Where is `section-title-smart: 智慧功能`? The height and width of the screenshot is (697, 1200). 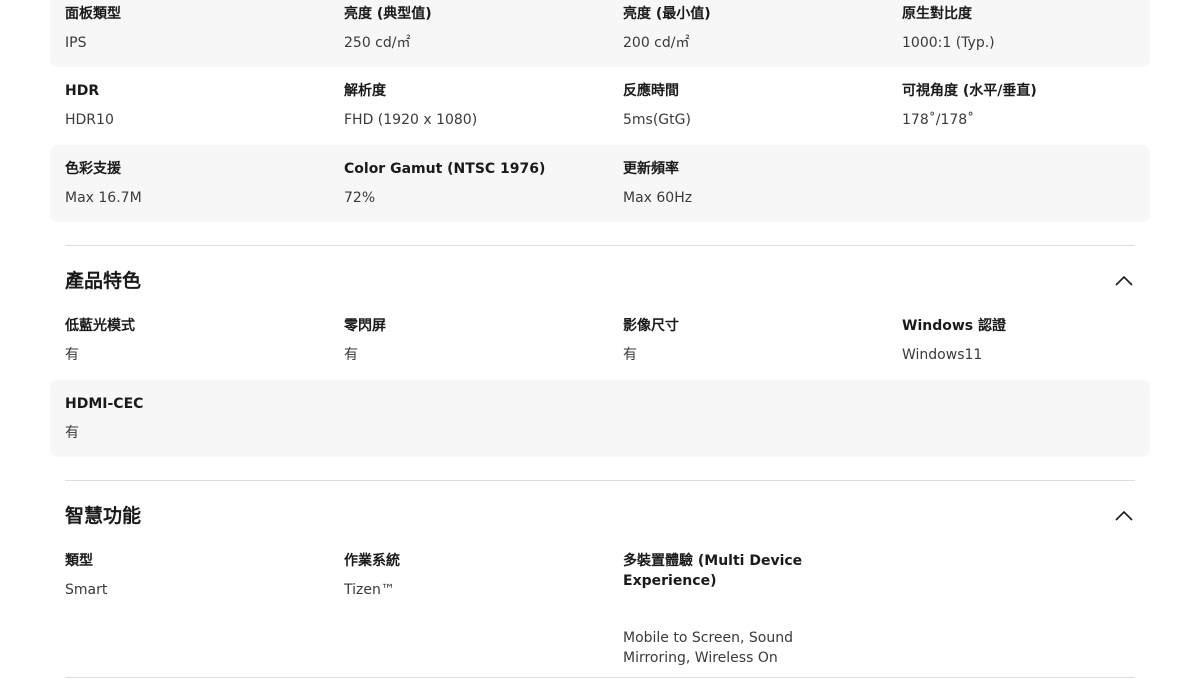
section-title-smart: 智慧功能 is located at coordinates (103, 516).